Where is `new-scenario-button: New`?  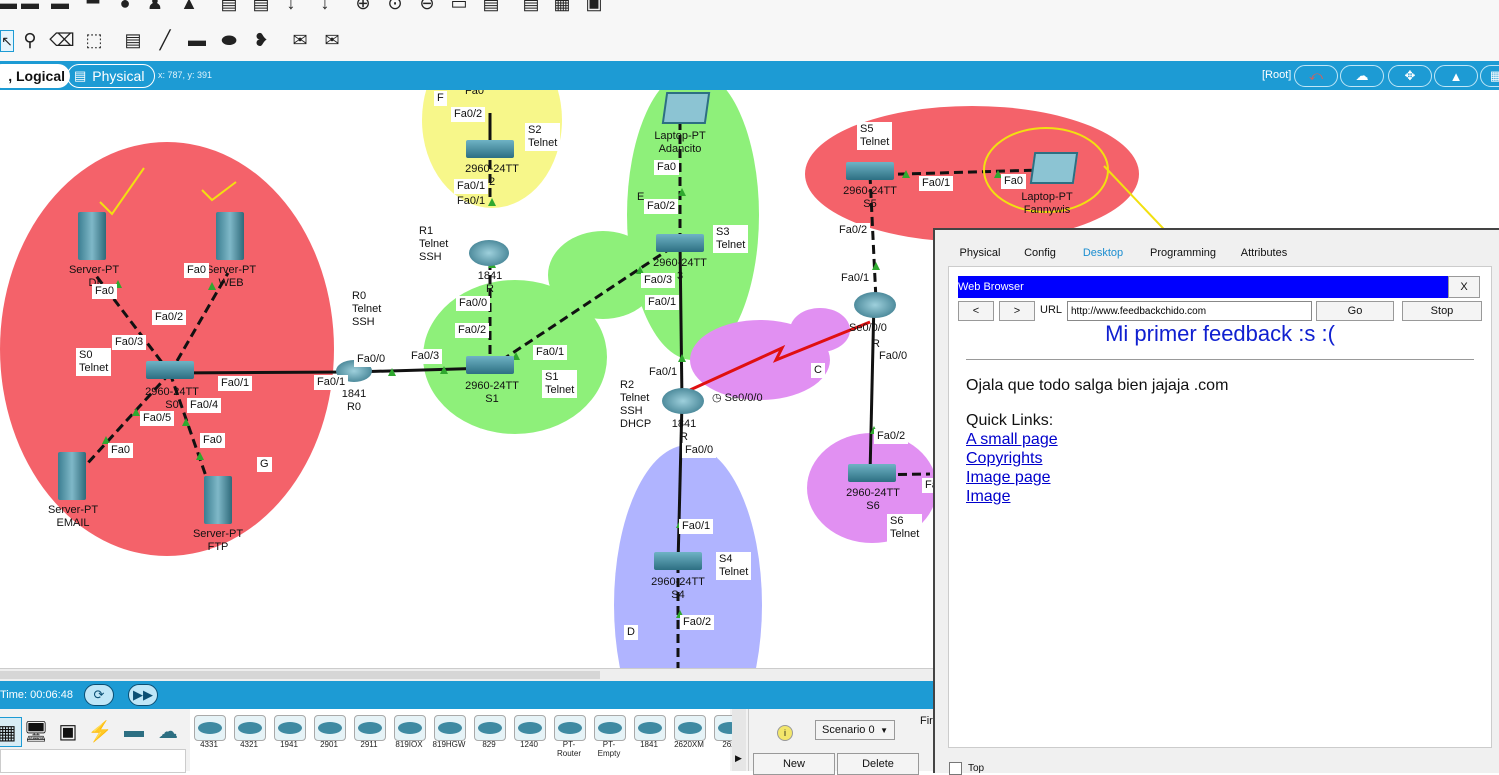 new-scenario-button: New is located at coordinates (794, 764).